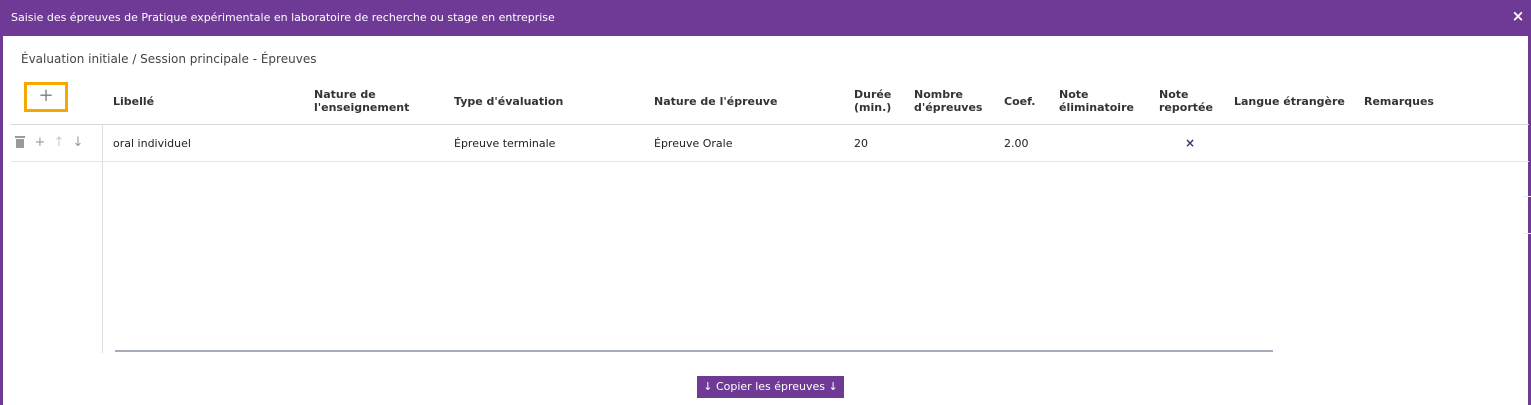 This screenshot has height=405, width=1531. Describe the element at coordinates (40, 143) in the screenshot. I see `row-add-button: +` at that location.